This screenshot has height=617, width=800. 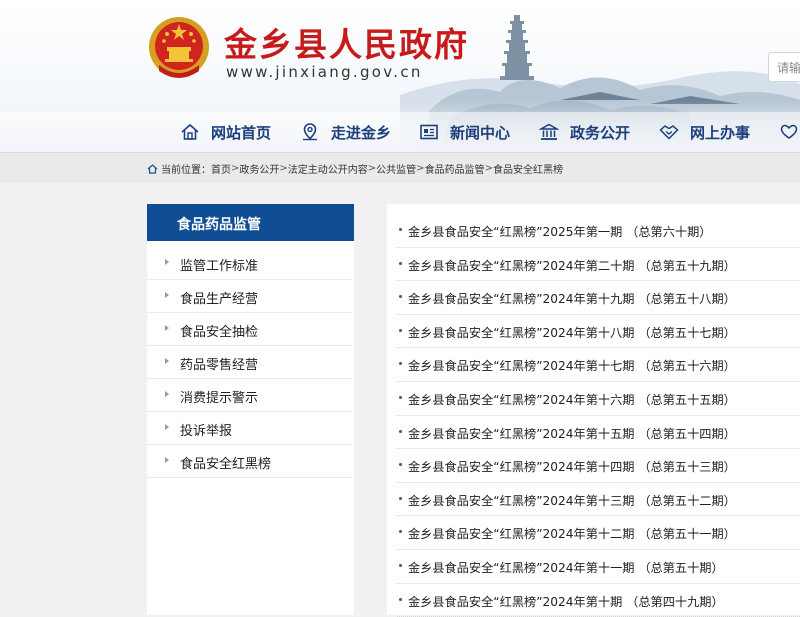 What do you see at coordinates (219, 332) in the screenshot?
I see `sidebar-item-label: 食品安全抽检` at bounding box center [219, 332].